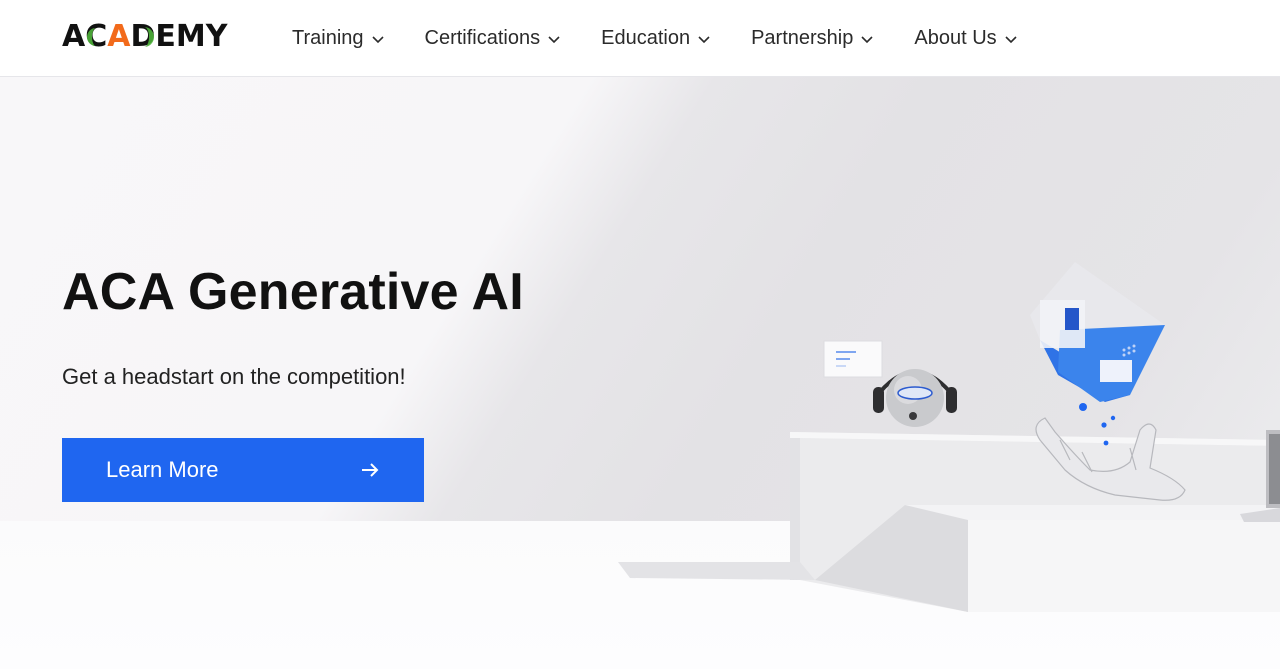 This screenshot has width=1280, height=669. I want to click on nav-item-label: Education, so click(646, 38).